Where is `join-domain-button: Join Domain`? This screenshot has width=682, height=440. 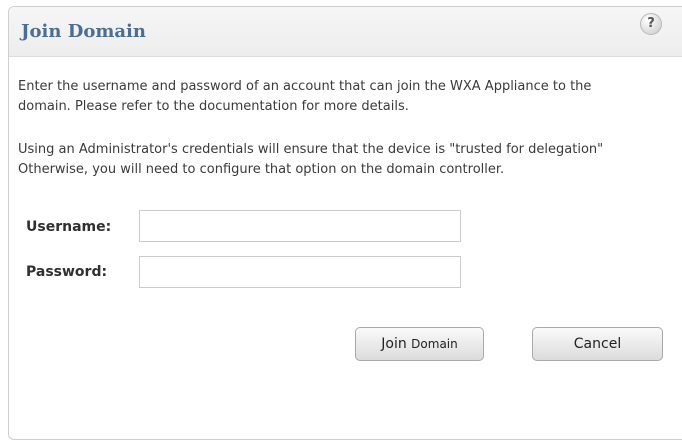 join-domain-button: Join Domain is located at coordinates (419, 344).